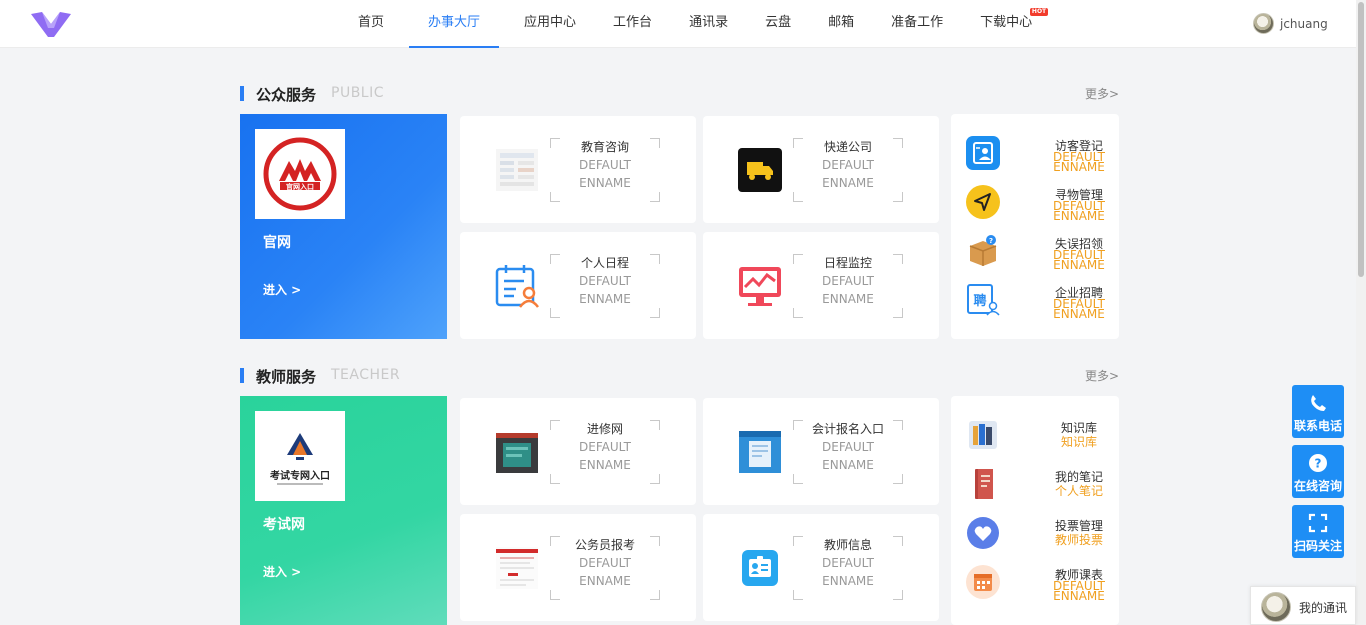 This screenshot has width=1366, height=625. I want to click on card-teacher-info: 教师信息 DEFAULT ENNAME, so click(821, 567).